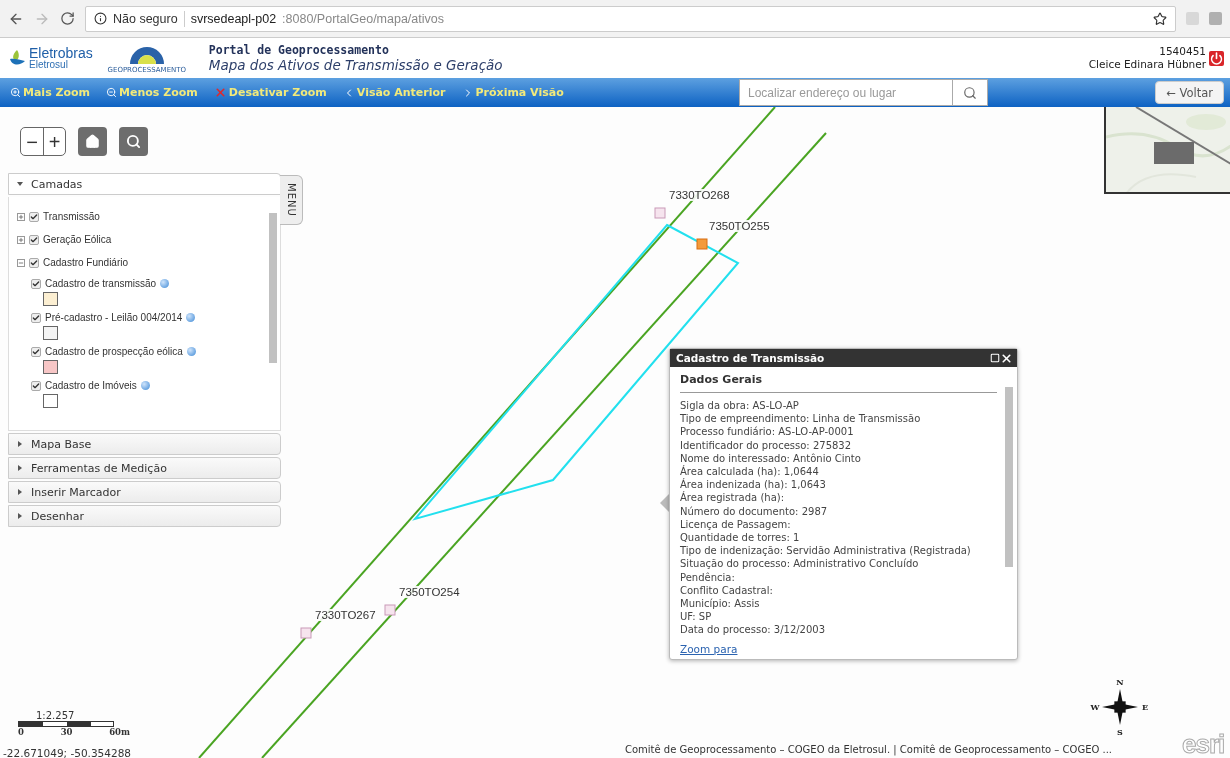 This screenshot has width=1230, height=758. I want to click on attribute-line: Pendência:, so click(708, 577).